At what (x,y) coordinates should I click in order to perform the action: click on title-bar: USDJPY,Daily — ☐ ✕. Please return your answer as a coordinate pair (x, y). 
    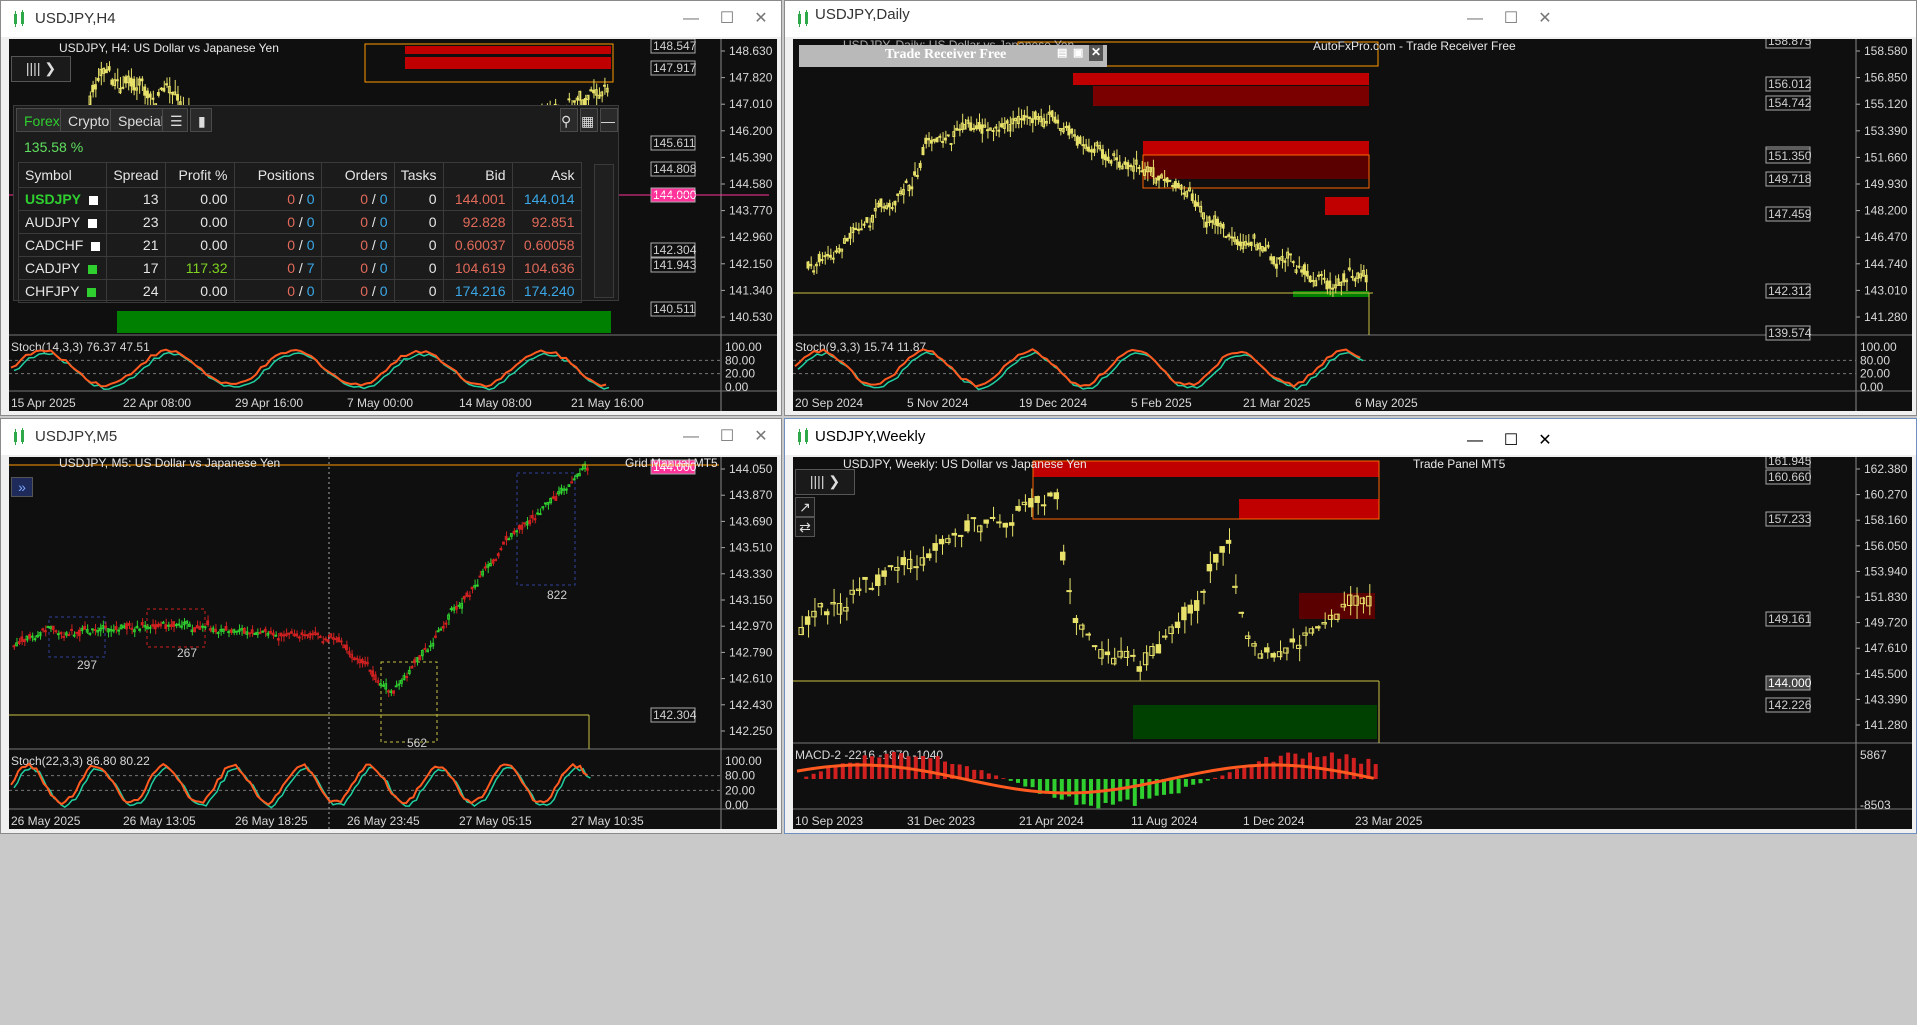
    Looking at the image, I should click on (1350, 19).